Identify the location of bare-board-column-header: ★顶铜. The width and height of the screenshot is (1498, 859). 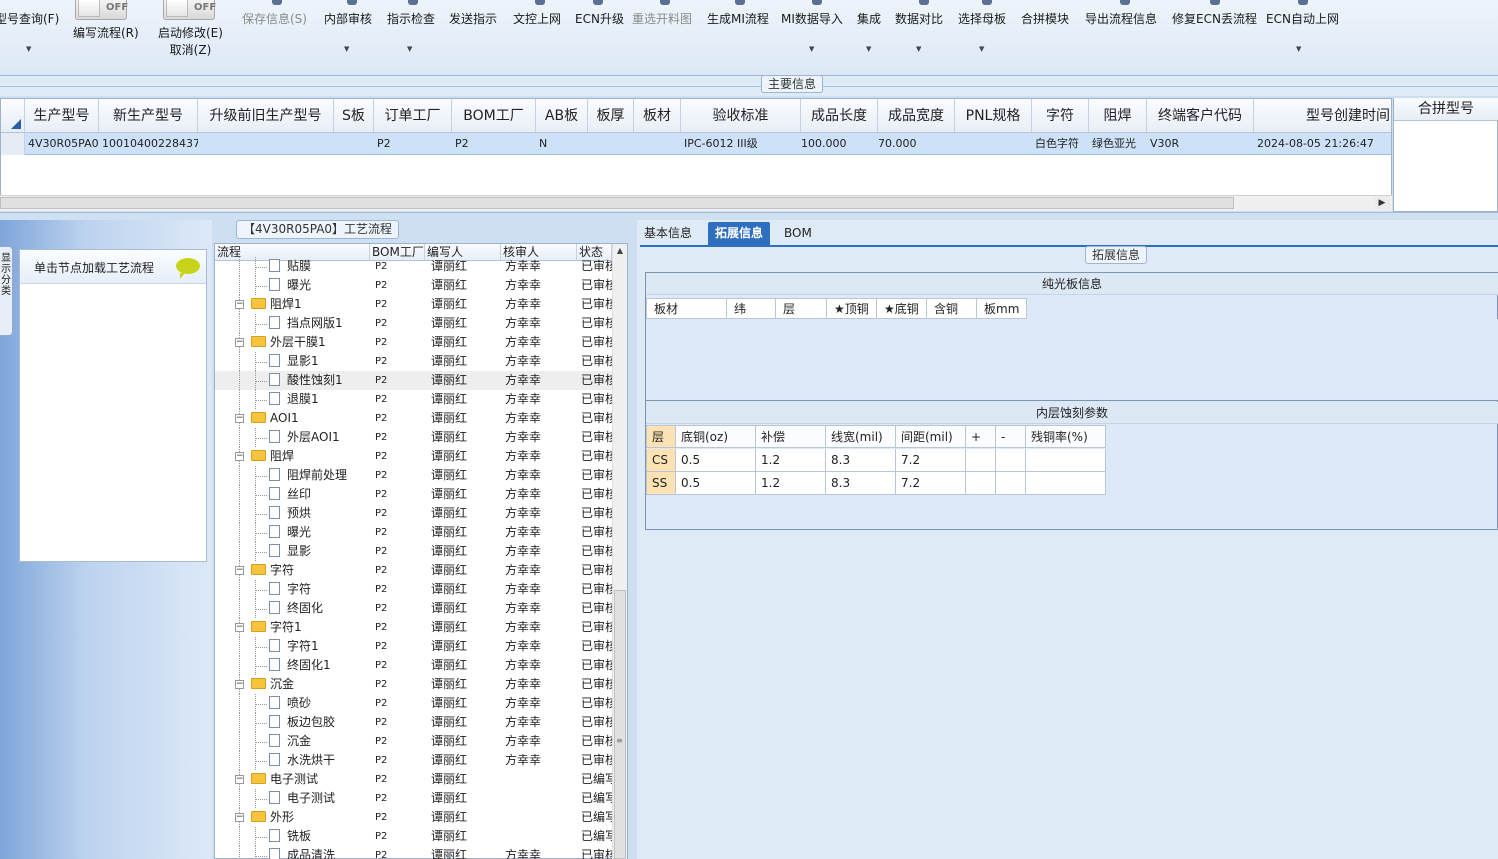
(852, 308).